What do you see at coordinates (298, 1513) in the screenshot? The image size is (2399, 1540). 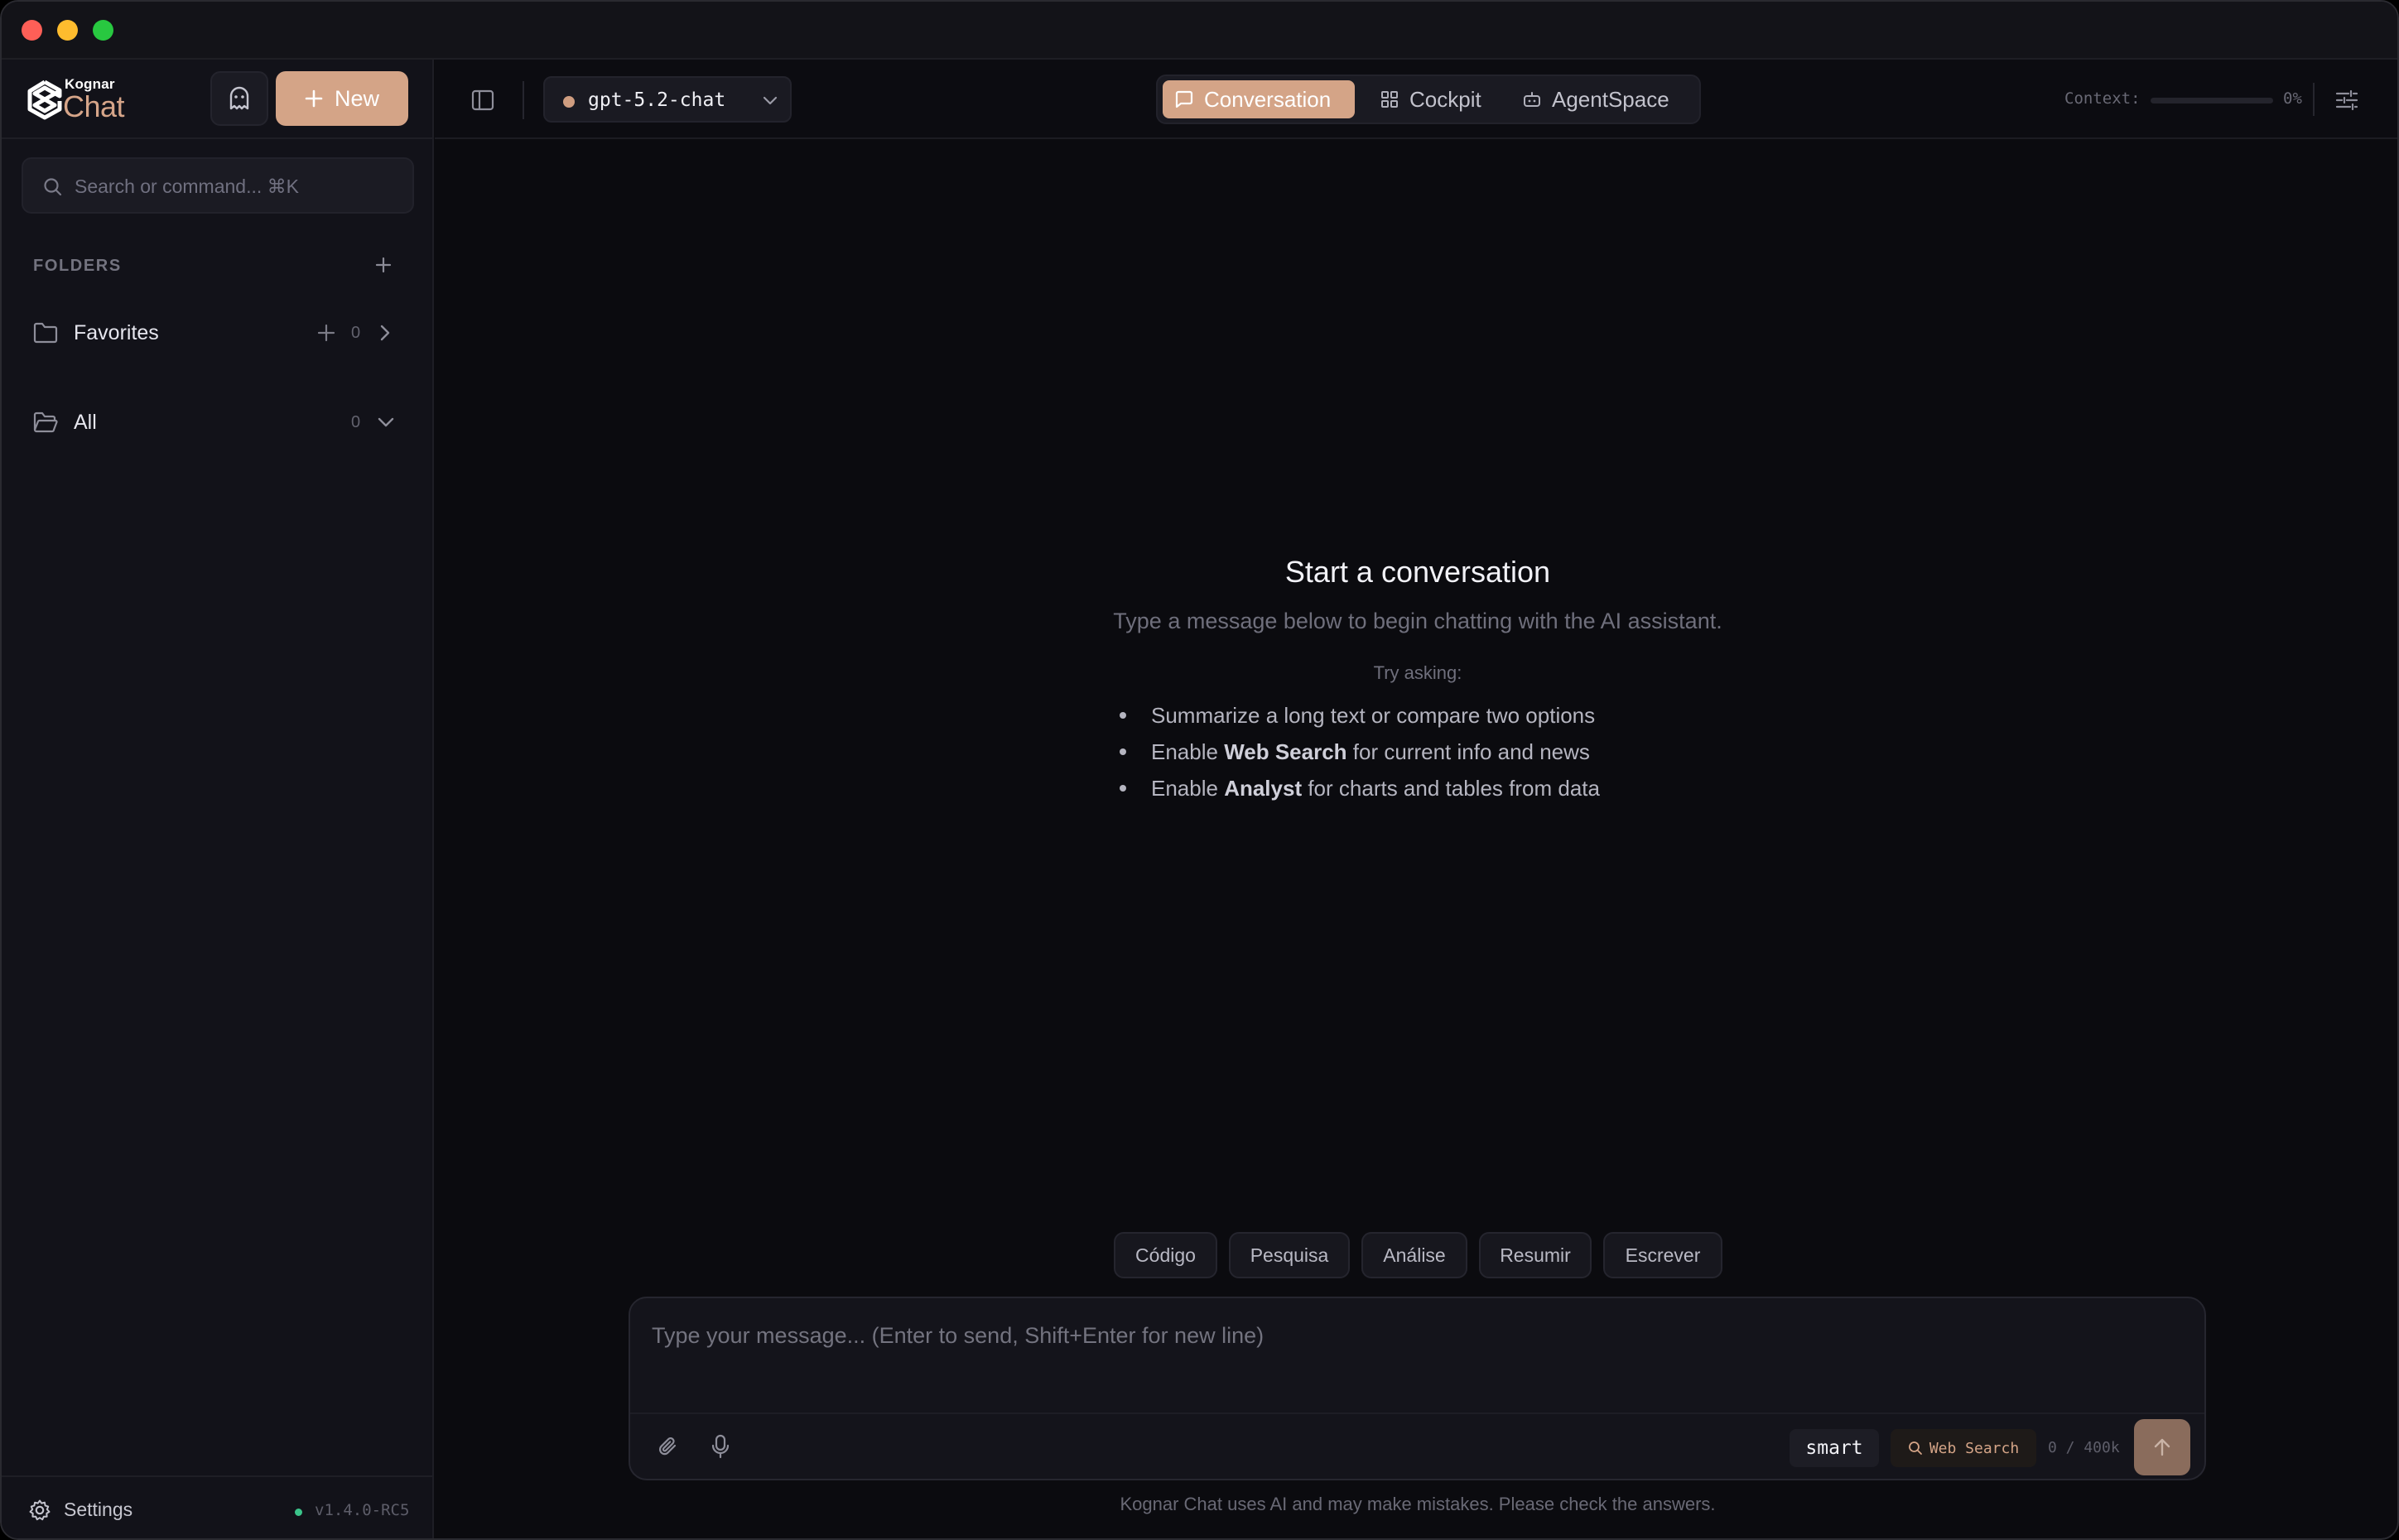 I see `status-dot` at bounding box center [298, 1513].